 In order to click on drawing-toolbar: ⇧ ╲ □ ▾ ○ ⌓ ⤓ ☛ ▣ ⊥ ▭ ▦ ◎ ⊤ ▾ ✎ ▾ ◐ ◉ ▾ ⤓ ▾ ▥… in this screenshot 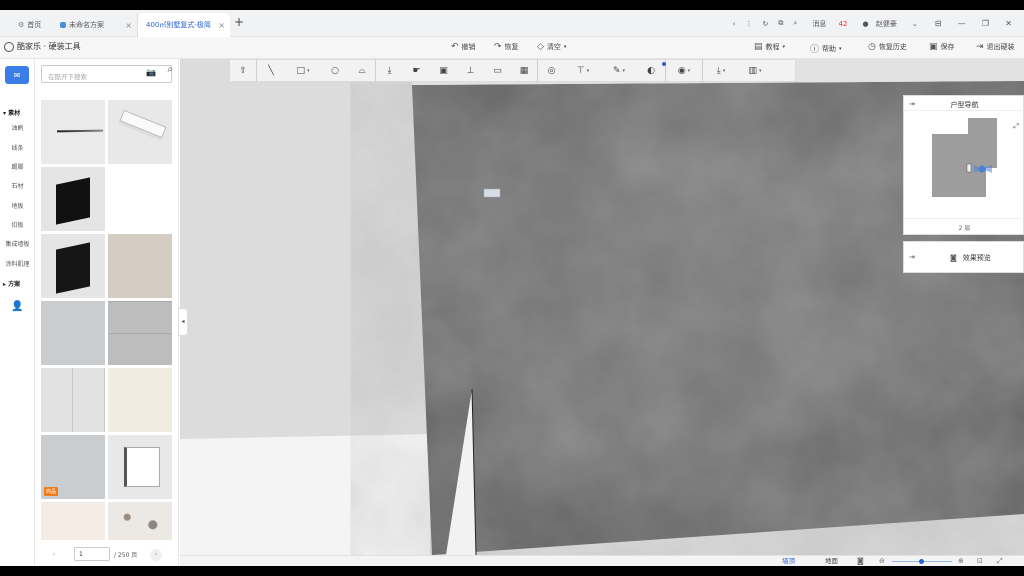, I will do `click(512, 70)`.